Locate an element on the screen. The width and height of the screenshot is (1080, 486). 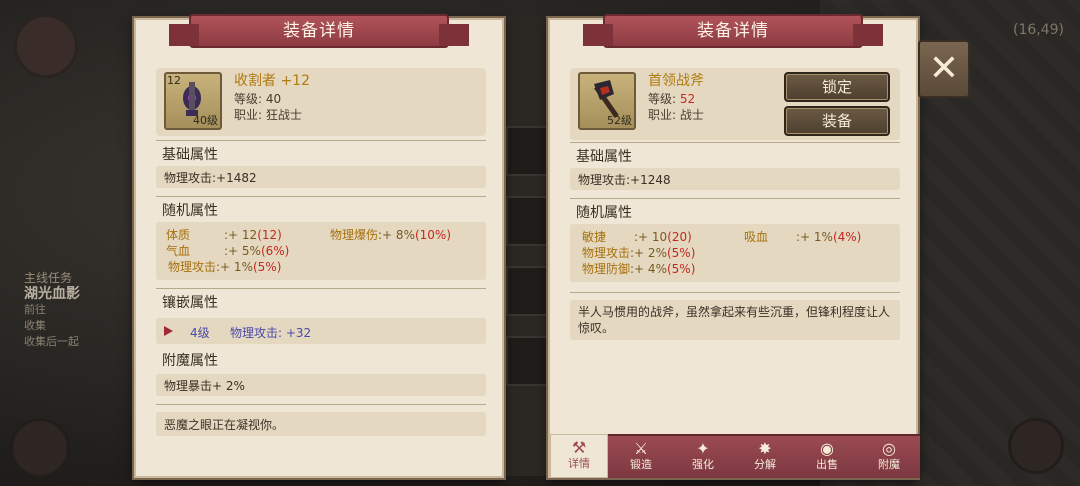
tab-sell: ◉ 出售 is located at coordinates (827, 457).